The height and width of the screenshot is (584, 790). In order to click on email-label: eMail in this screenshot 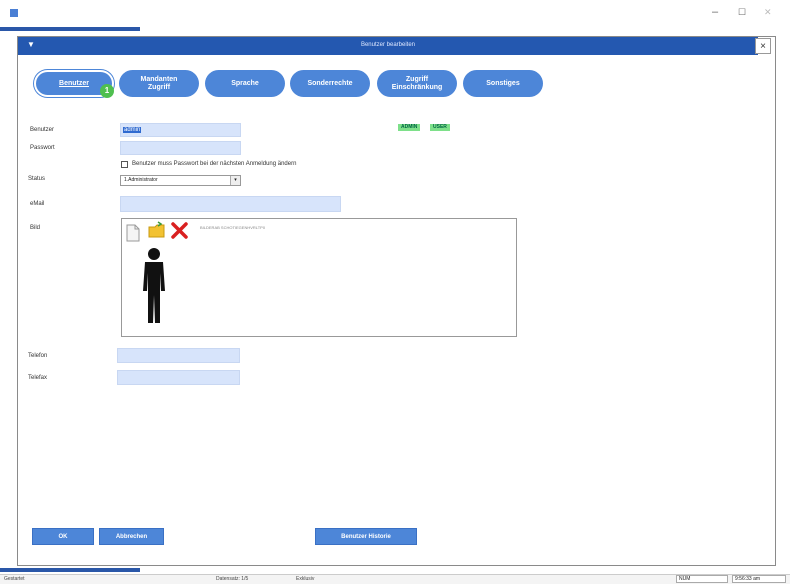, I will do `click(37, 204)`.